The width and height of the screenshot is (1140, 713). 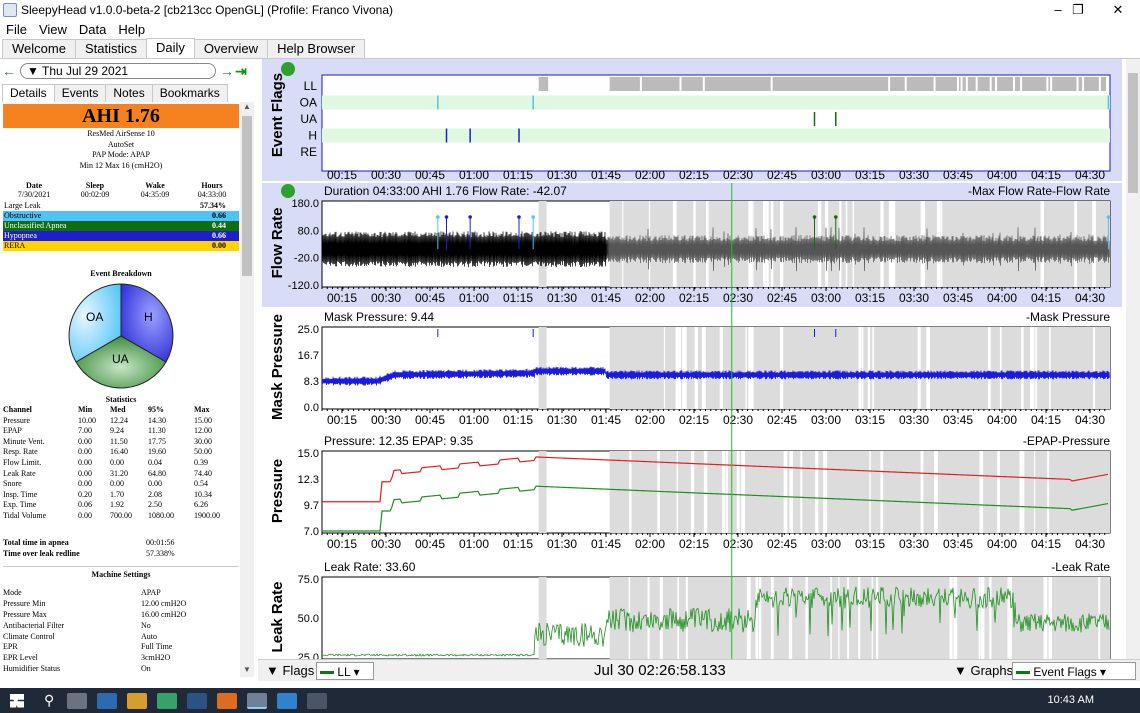 I want to click on time-tick-label: 03:15, so click(x=870, y=175).